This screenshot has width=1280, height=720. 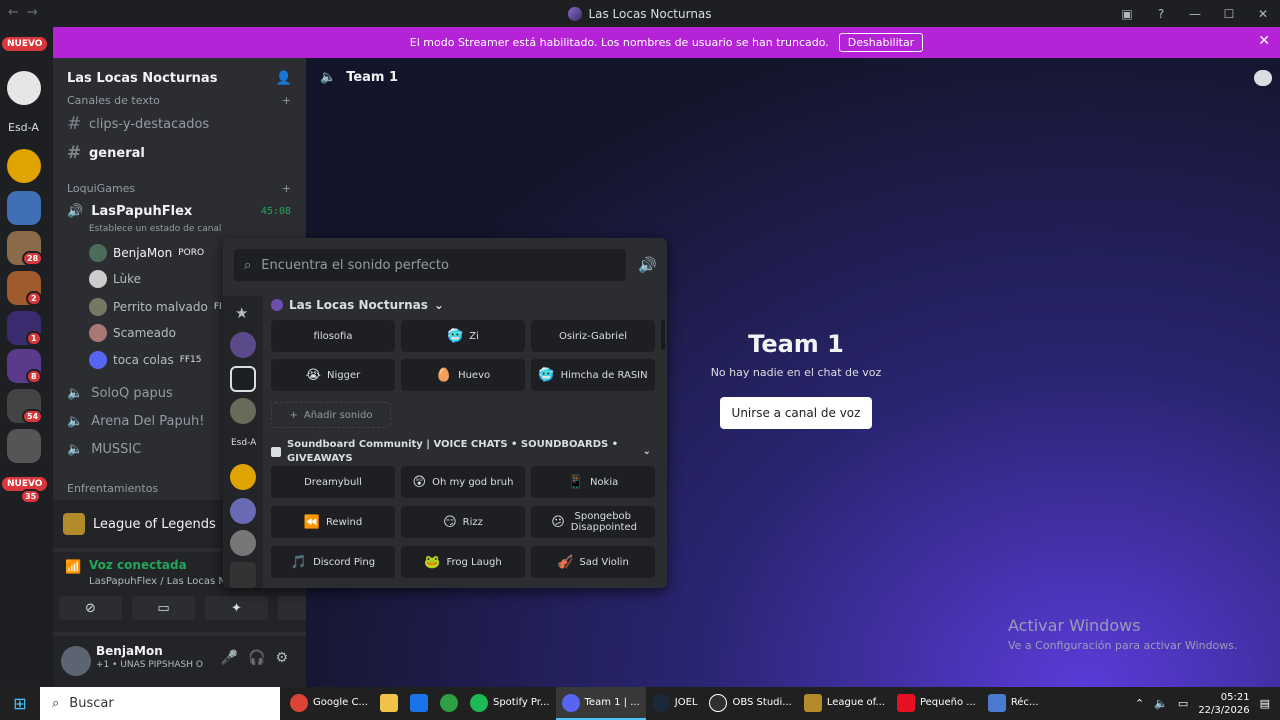 I want to click on scrollbar, so click(x=663, y=335).